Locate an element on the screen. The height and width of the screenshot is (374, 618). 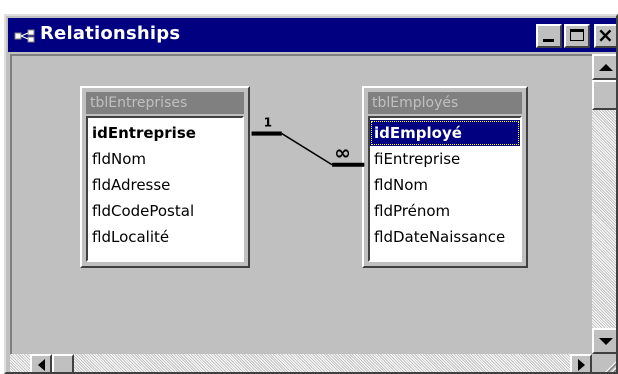
arrow-up-icon is located at coordinates (606, 67).